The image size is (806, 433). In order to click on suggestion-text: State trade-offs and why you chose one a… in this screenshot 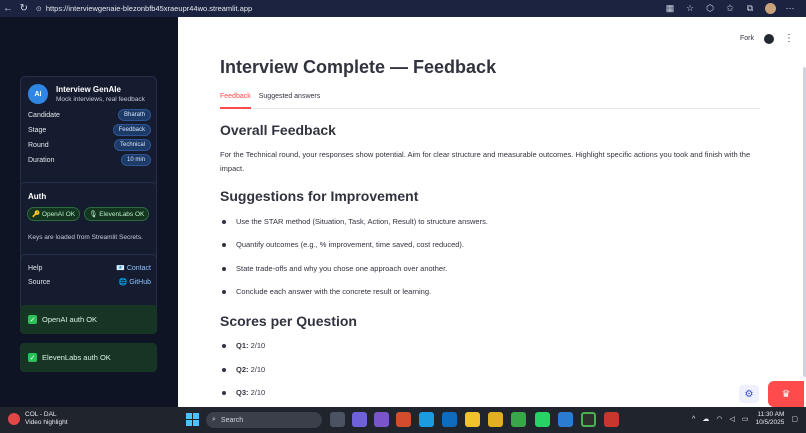, I will do `click(342, 268)`.